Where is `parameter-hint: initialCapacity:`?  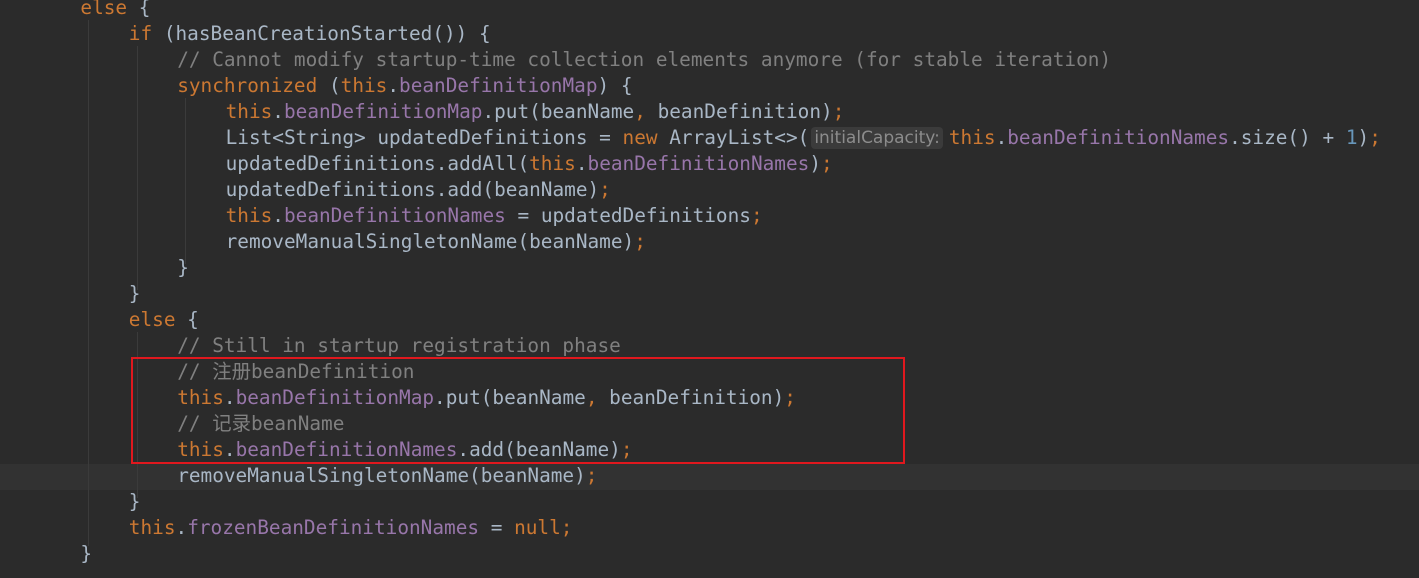 parameter-hint: initialCapacity: is located at coordinates (877, 138).